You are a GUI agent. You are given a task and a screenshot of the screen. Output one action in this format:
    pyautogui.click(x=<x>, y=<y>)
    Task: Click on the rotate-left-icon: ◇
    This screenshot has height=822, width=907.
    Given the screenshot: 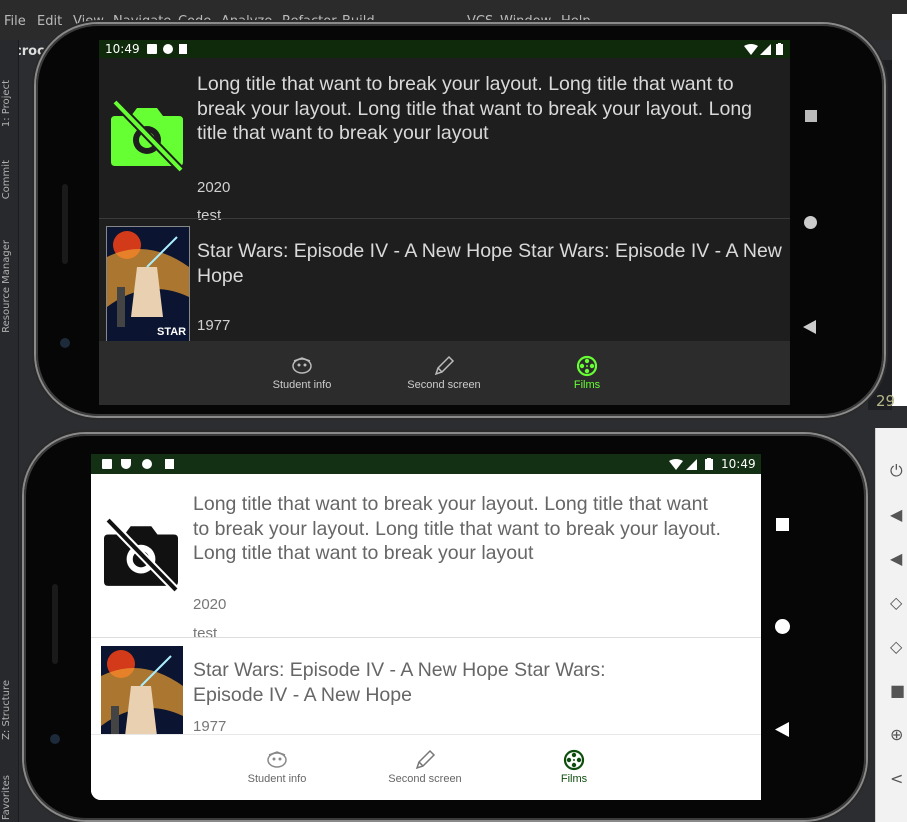 What is the action you would take?
    pyautogui.click(x=898, y=603)
    